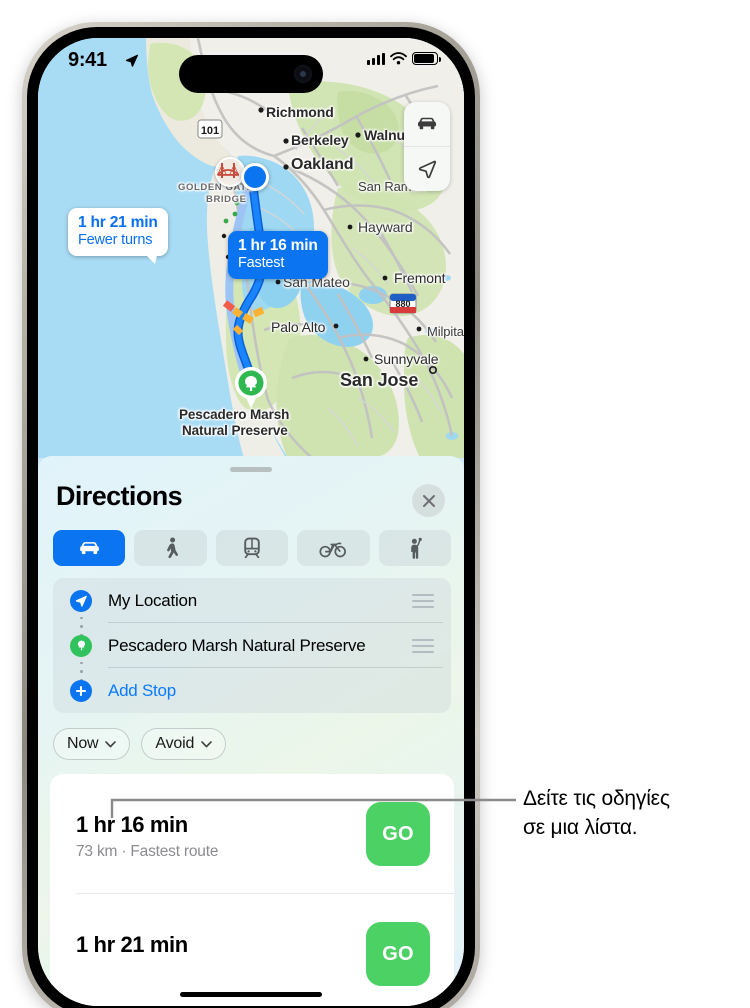 This screenshot has height=1008, width=750. Describe the element at coordinates (118, 222) in the screenshot. I see `callout-time: 1 hr 21 min` at that location.